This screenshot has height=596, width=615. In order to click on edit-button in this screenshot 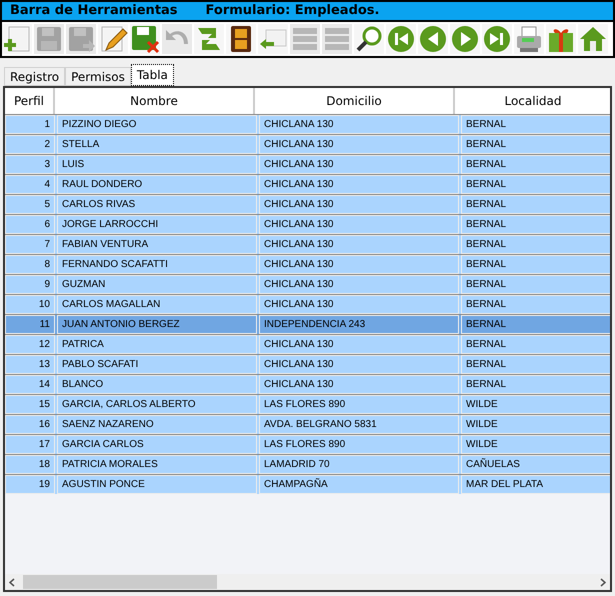, I will do `click(113, 39)`.